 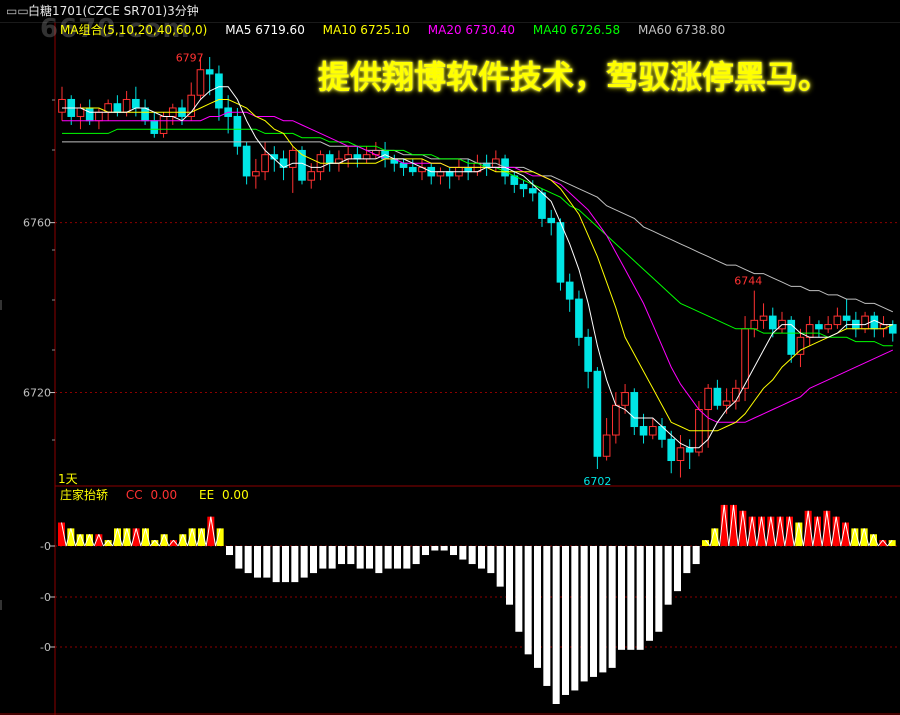 I want to click on ma20-label: MA20 6730.40, so click(x=471, y=30).